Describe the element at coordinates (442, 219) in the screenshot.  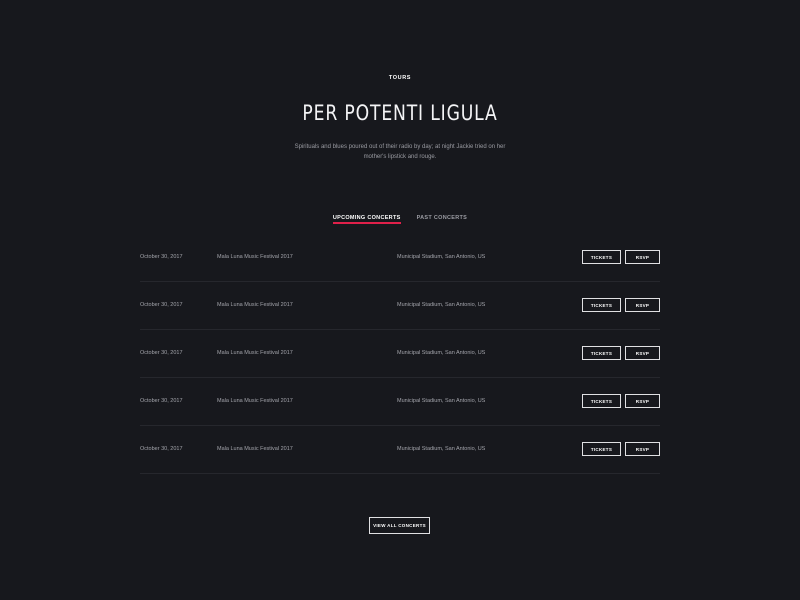
I see `tab-past-concerts: PAST CONCERTS` at that location.